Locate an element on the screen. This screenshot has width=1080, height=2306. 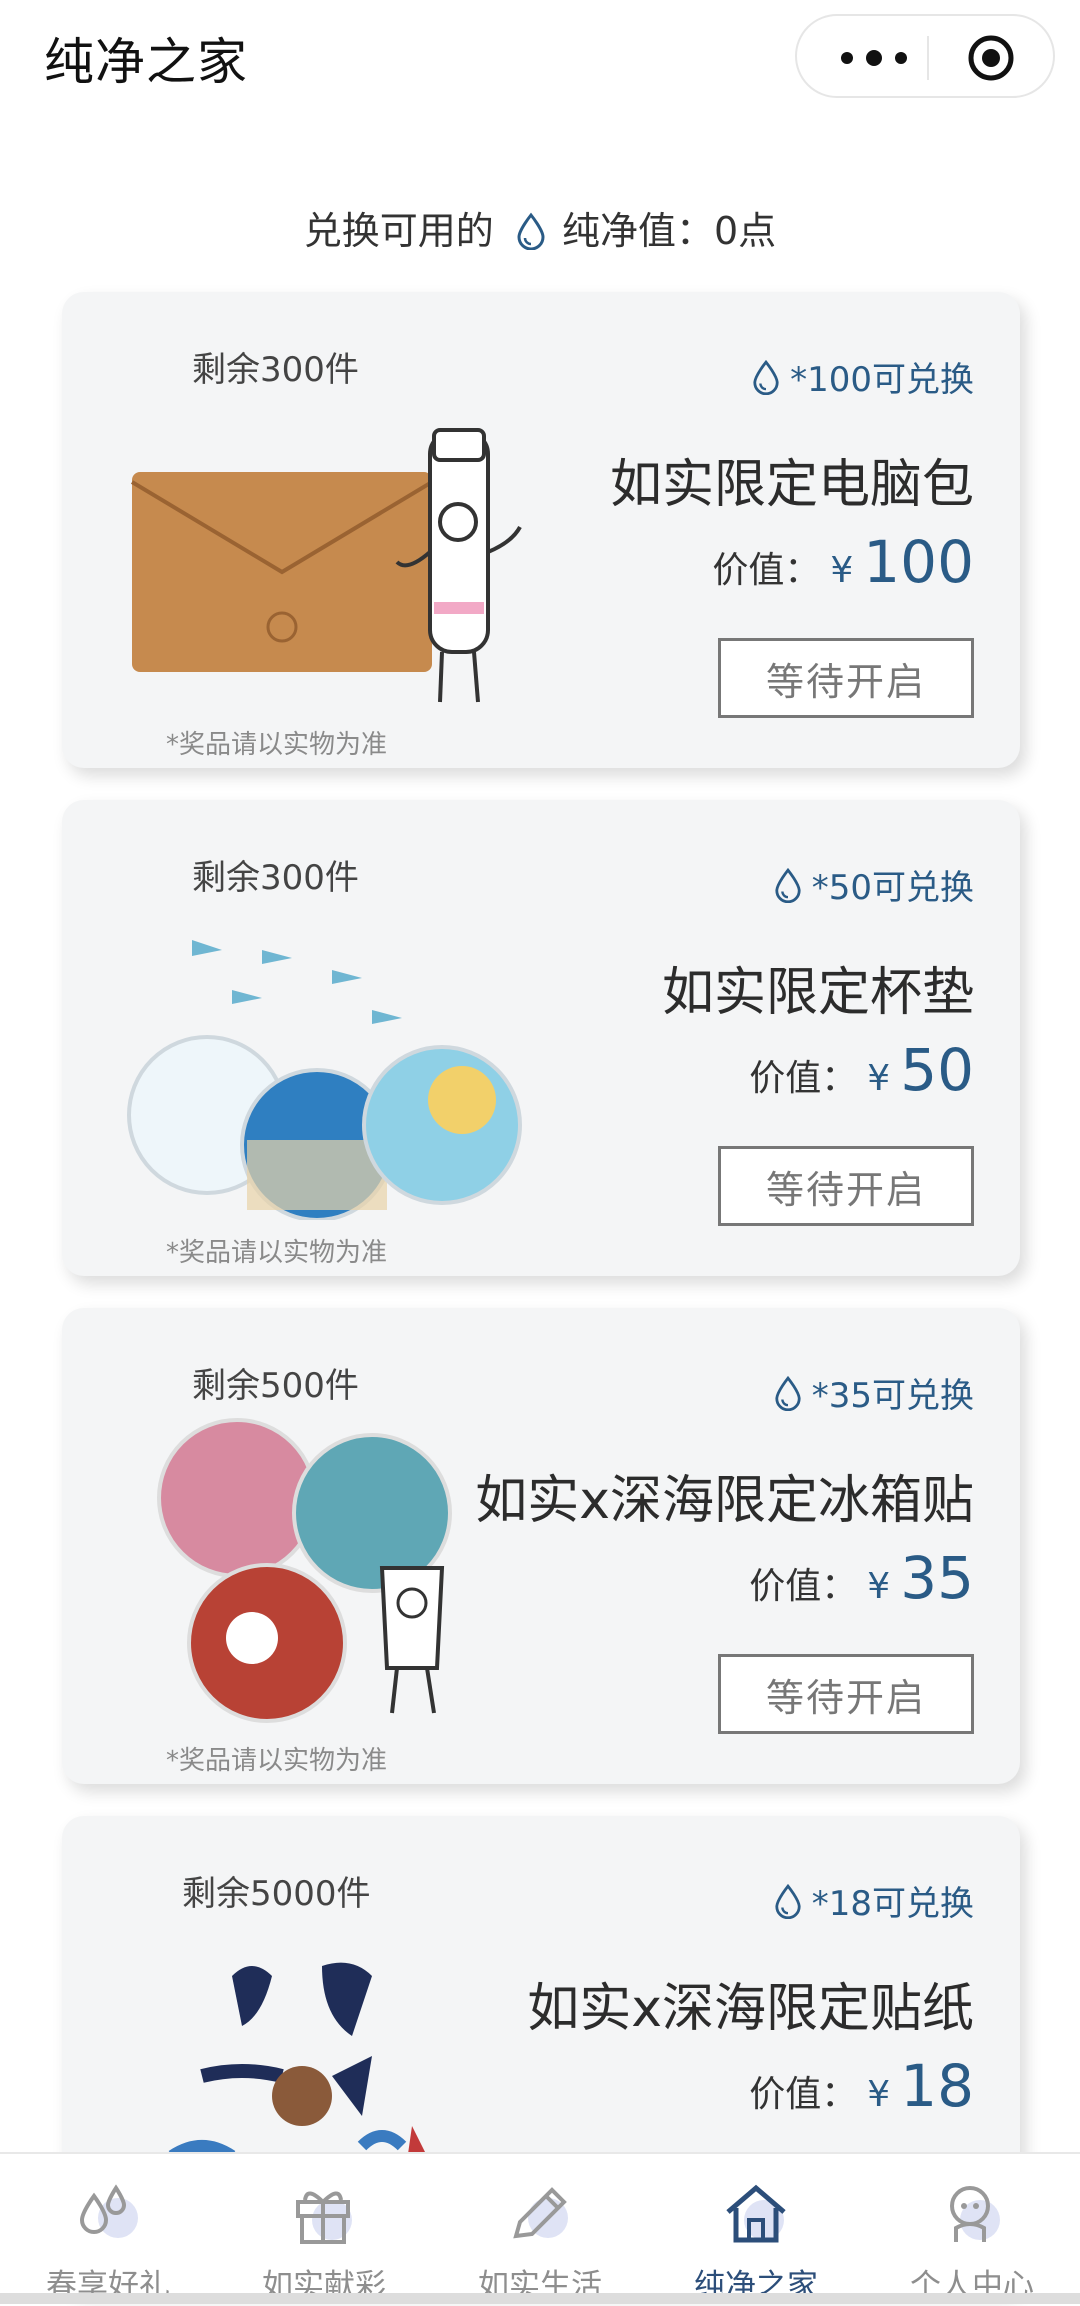
avatar-icon is located at coordinates (975, 2214).